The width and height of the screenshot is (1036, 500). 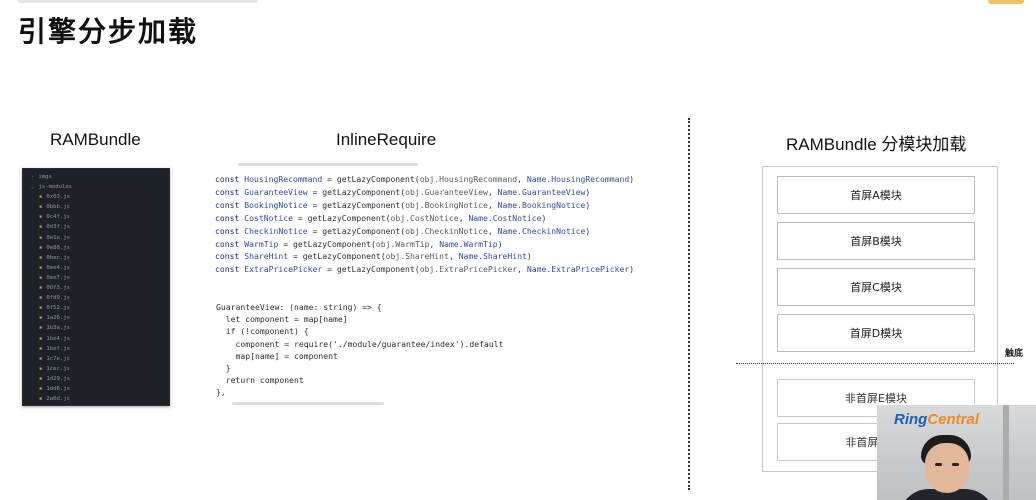 What do you see at coordinates (100, 308) in the screenshot?
I see `tree-file-item: ▪ 0f52.js` at bounding box center [100, 308].